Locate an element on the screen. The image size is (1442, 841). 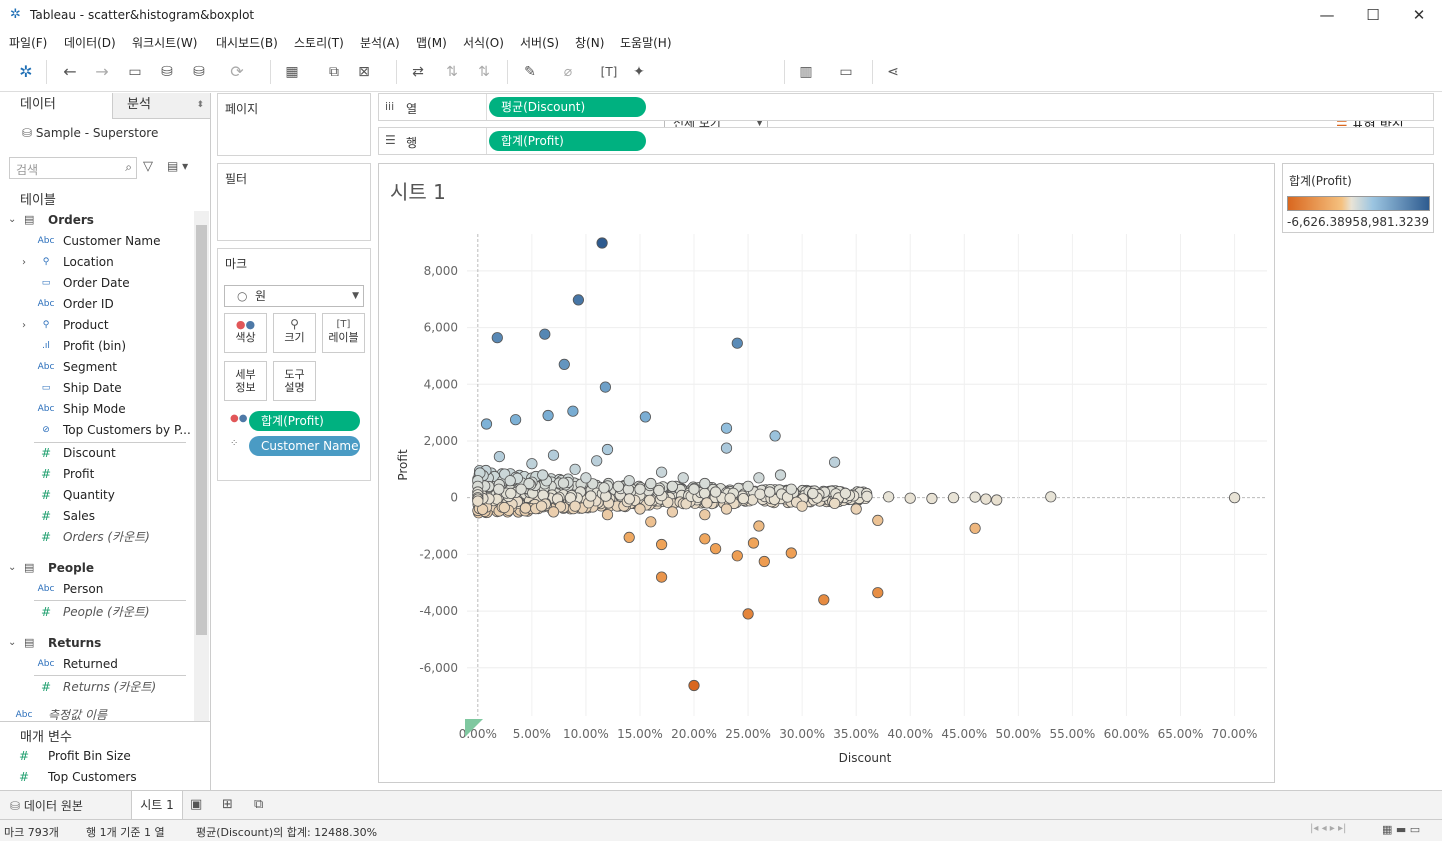
scrollbar-track is located at coordinates (201, 466).